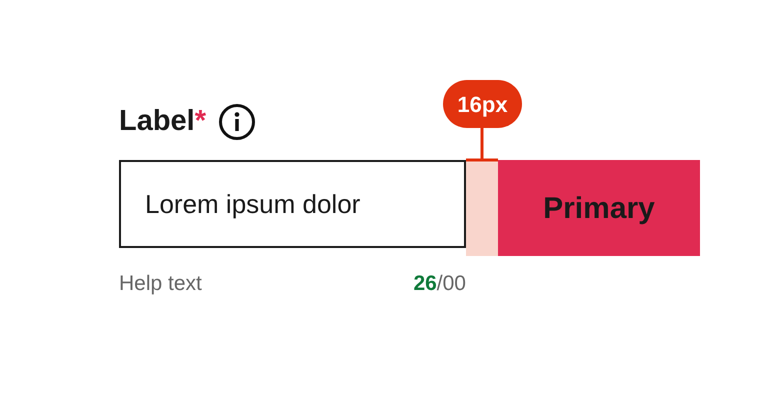  What do you see at coordinates (599, 208) in the screenshot?
I see `primary-button: Primary` at bounding box center [599, 208].